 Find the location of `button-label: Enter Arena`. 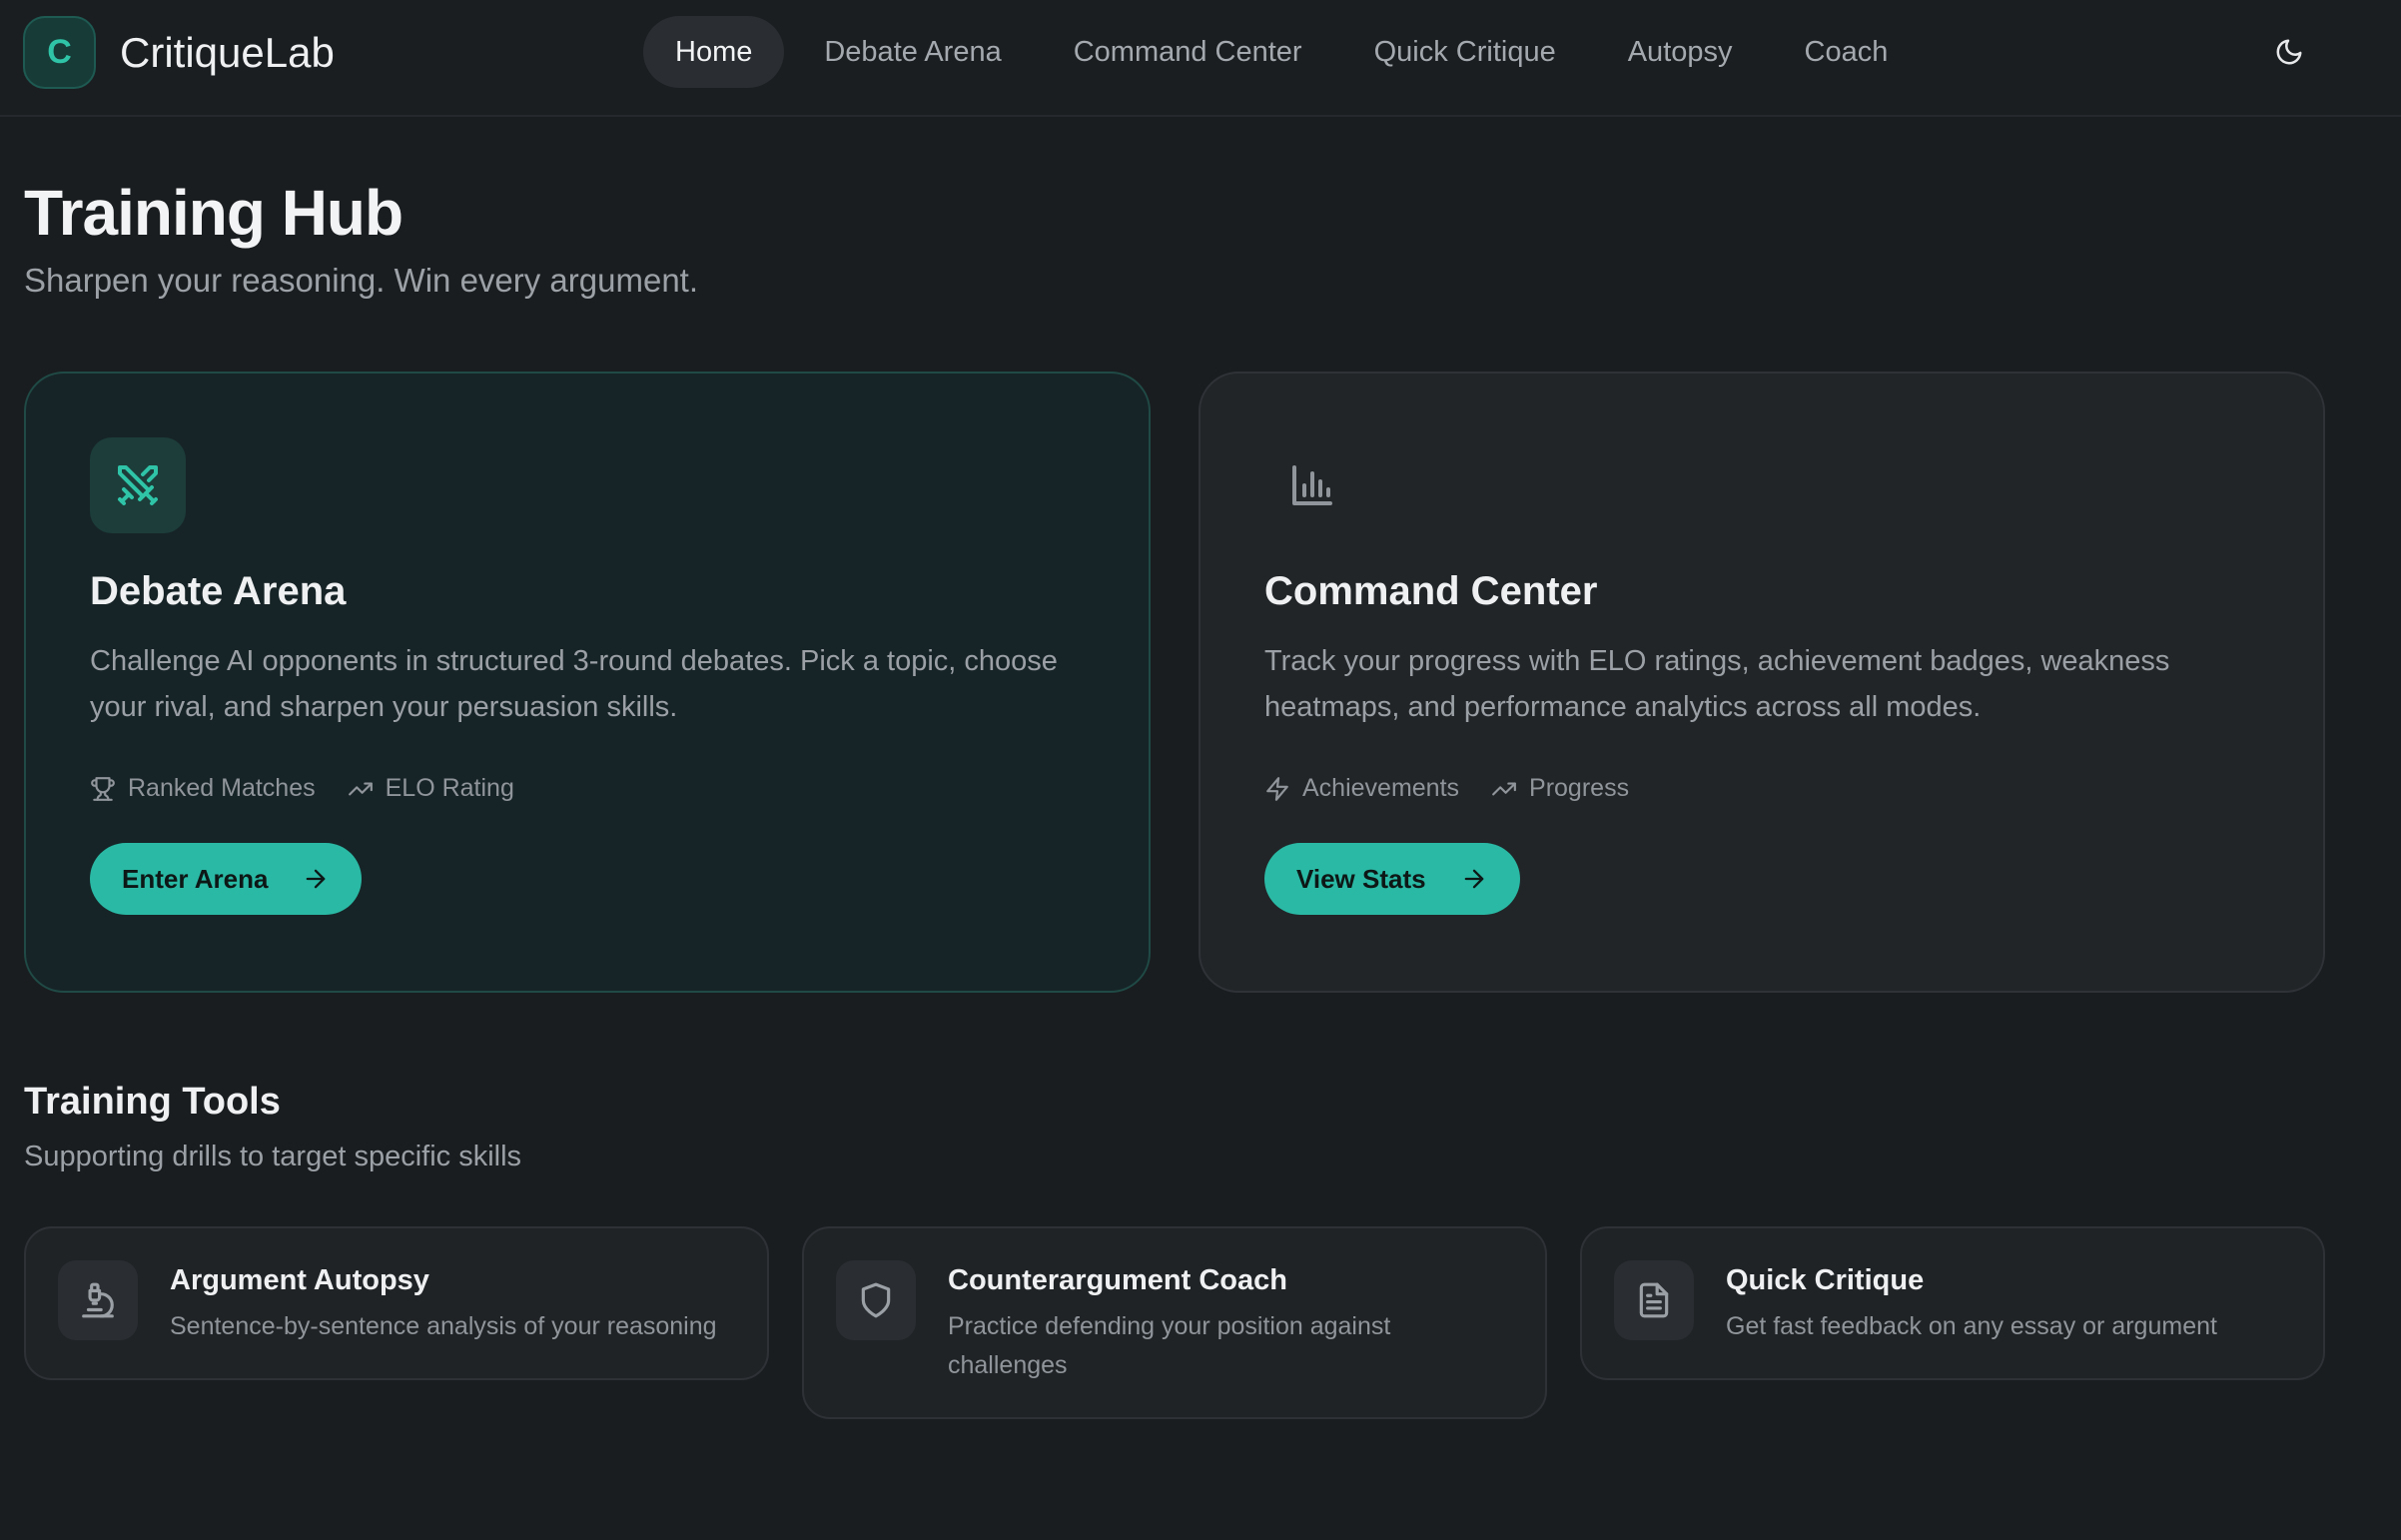

button-label: Enter Arena is located at coordinates (195, 879).